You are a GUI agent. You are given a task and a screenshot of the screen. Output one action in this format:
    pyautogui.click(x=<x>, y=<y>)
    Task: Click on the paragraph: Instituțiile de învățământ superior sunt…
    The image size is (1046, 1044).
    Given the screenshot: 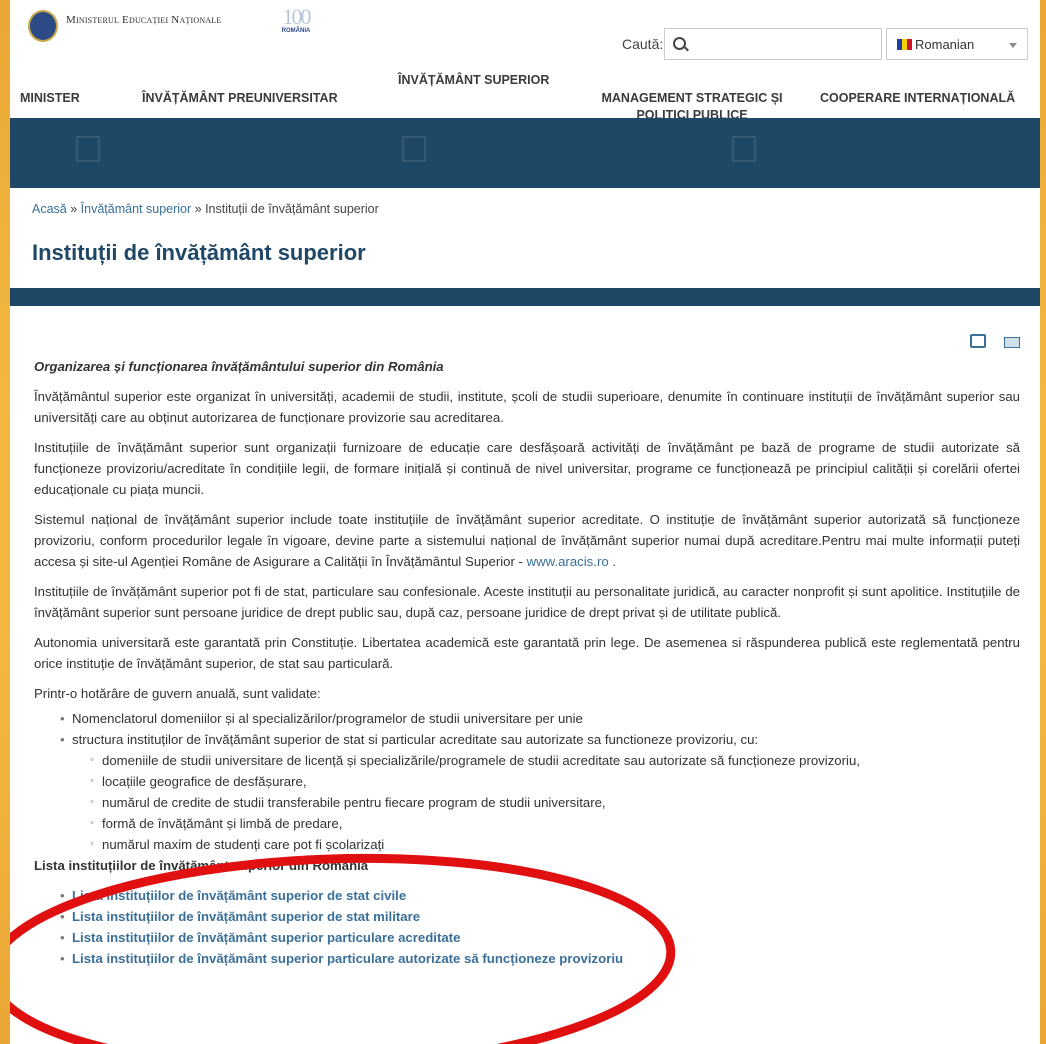 What is the action you would take?
    pyautogui.click(x=527, y=468)
    